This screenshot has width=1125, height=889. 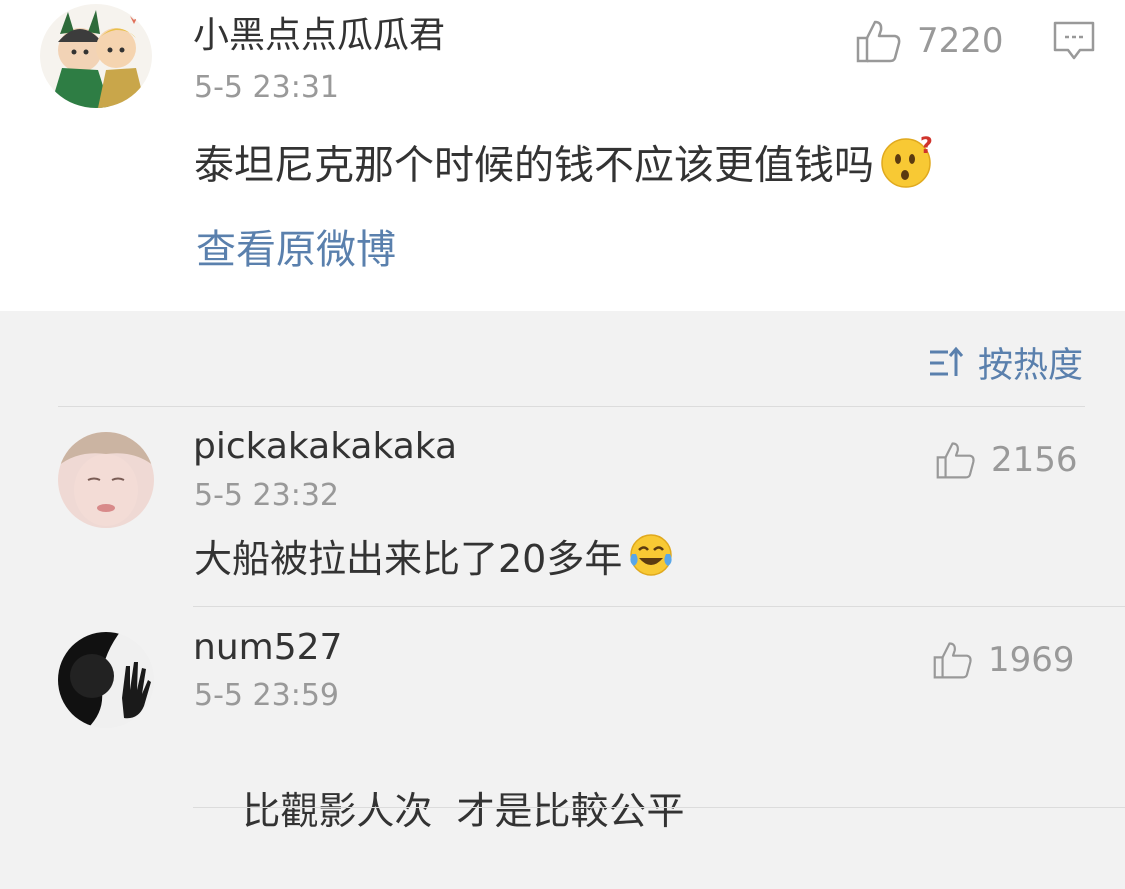 What do you see at coordinates (463, 811) in the screenshot?
I see `comment-content-text: 比觀影人次 才是比較公平` at bounding box center [463, 811].